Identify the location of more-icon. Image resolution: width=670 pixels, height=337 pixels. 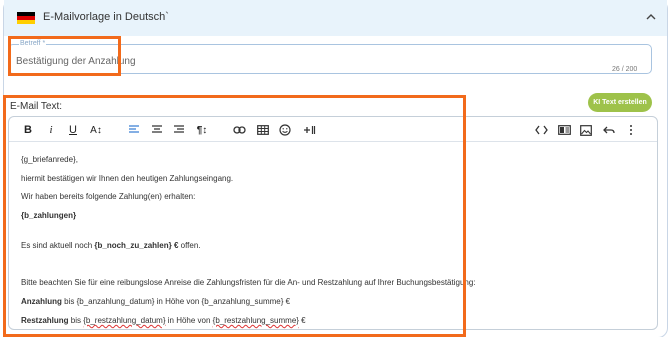
(631, 130).